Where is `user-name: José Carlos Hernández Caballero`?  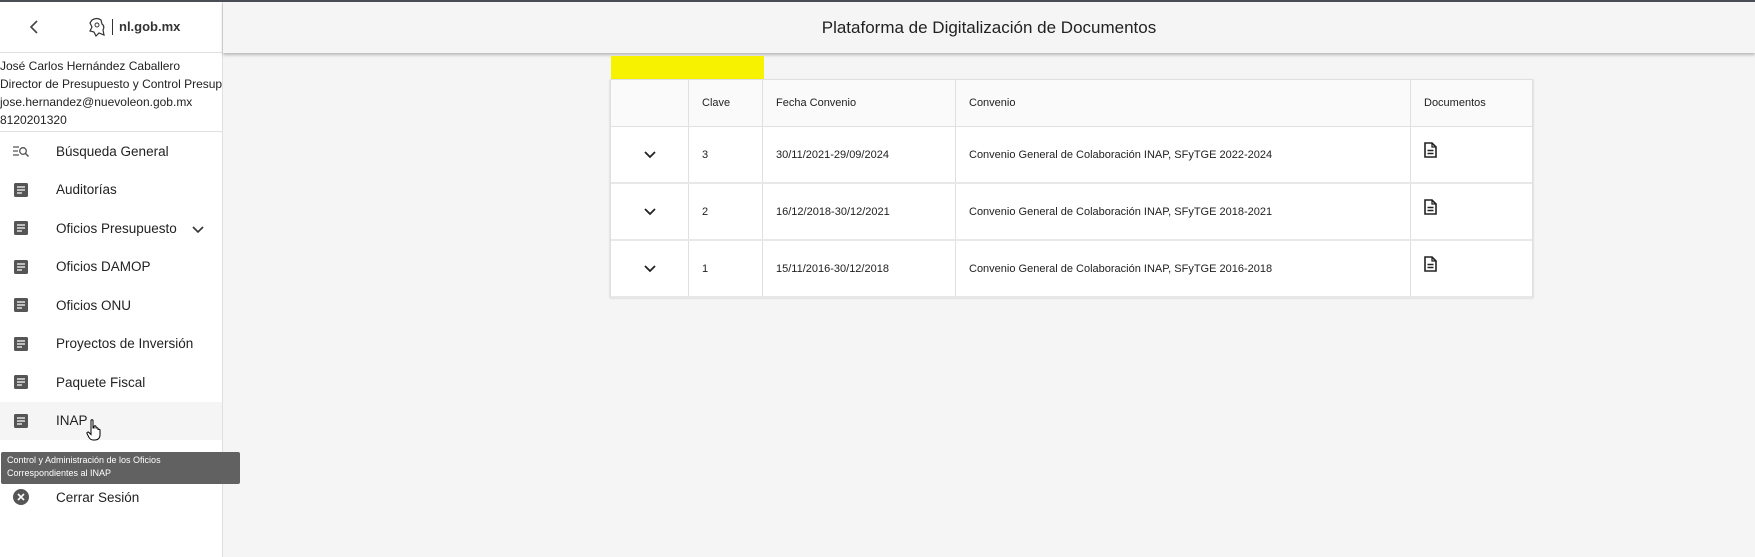
user-name: José Carlos Hernández Caballero is located at coordinates (90, 66).